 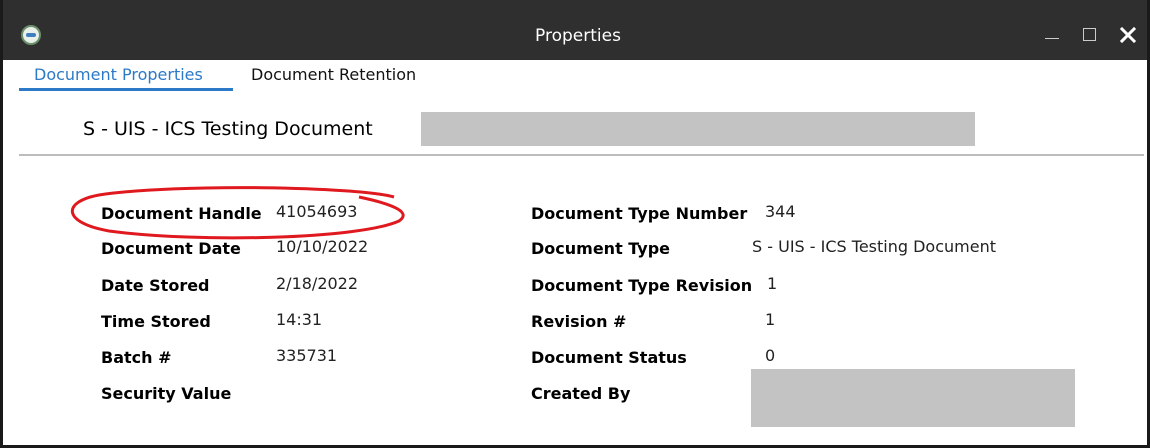 What do you see at coordinates (1089, 35) in the screenshot?
I see `maximize-icon` at bounding box center [1089, 35].